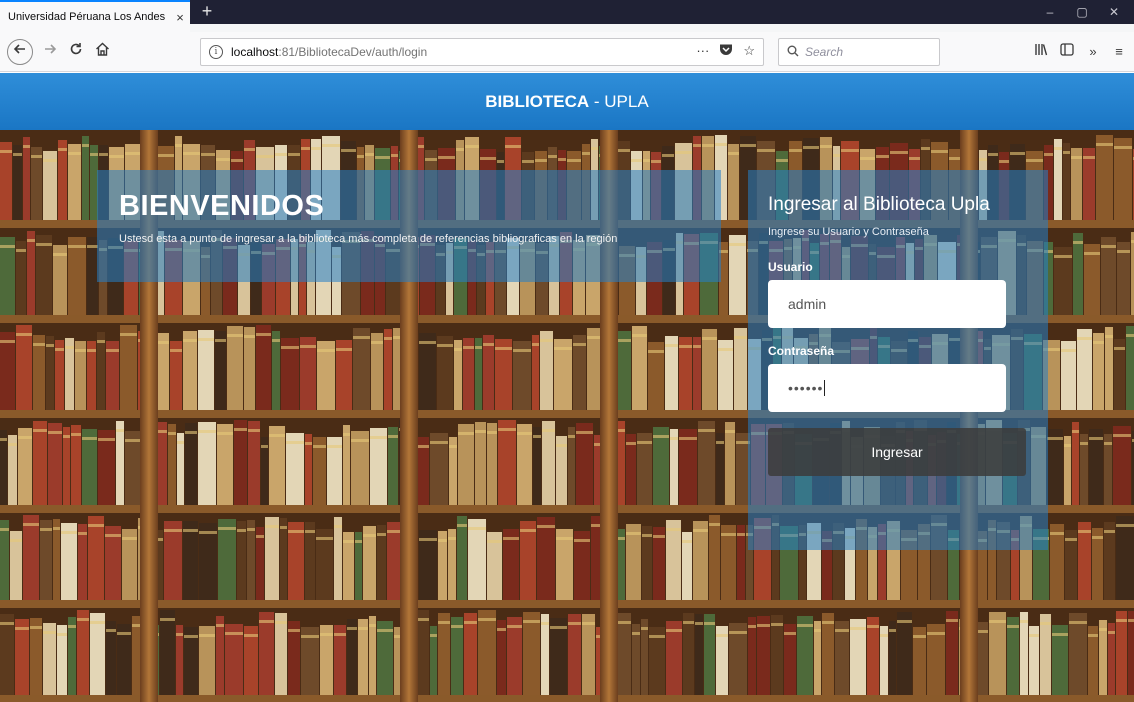  What do you see at coordinates (1093, 52) in the screenshot?
I see `overflow-chevron-icon: »` at bounding box center [1093, 52].